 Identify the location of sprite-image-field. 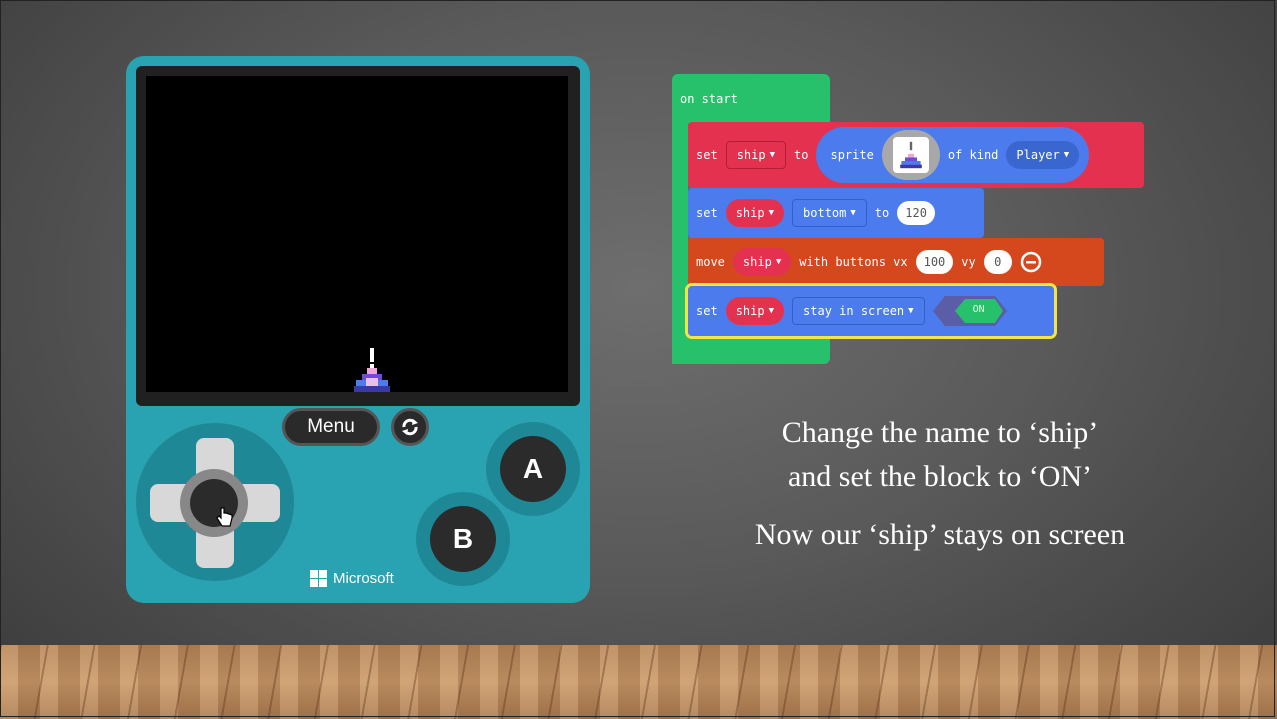
(910, 155).